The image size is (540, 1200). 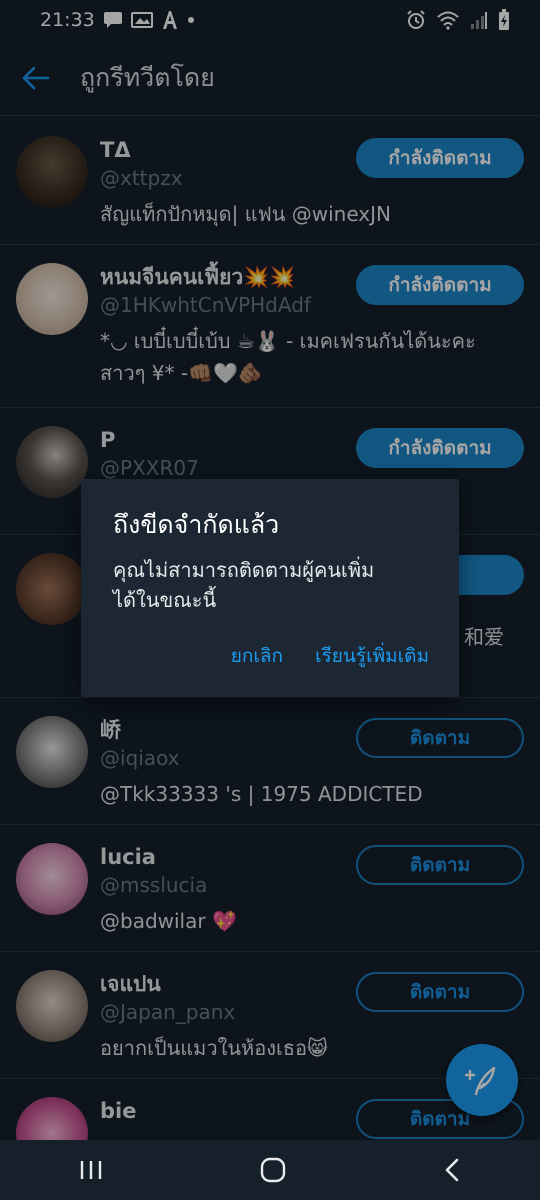 I want to click on learn-more-button: เรียนรู้เพิ่มเติม, so click(x=372, y=656).